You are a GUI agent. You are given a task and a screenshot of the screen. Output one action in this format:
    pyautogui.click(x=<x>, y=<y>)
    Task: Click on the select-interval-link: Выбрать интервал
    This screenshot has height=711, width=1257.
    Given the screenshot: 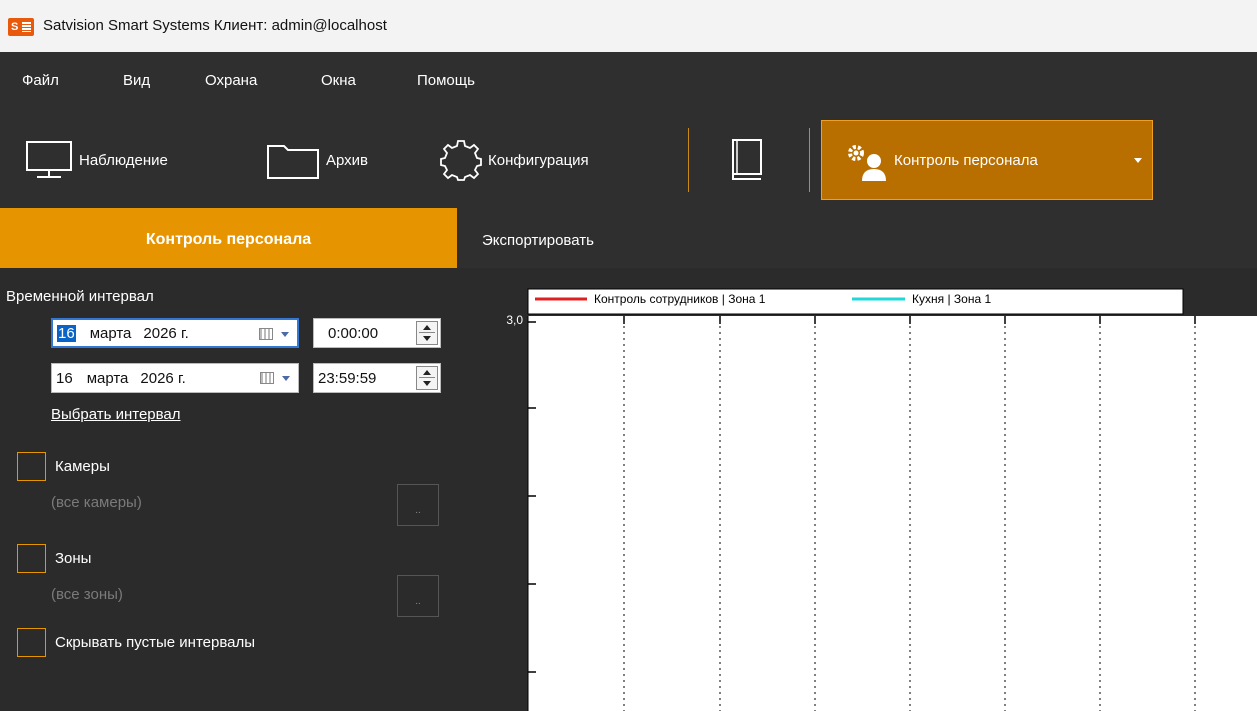 What is the action you would take?
    pyautogui.click(x=116, y=414)
    